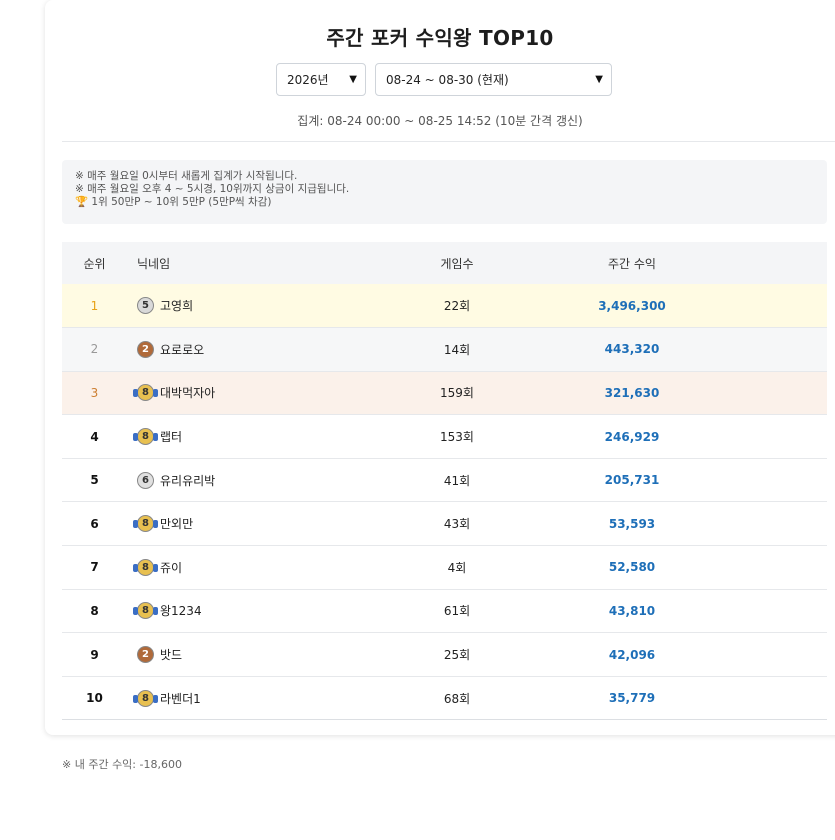 This screenshot has width=835, height=840. I want to click on profit-cell: 443,320, so click(632, 349).